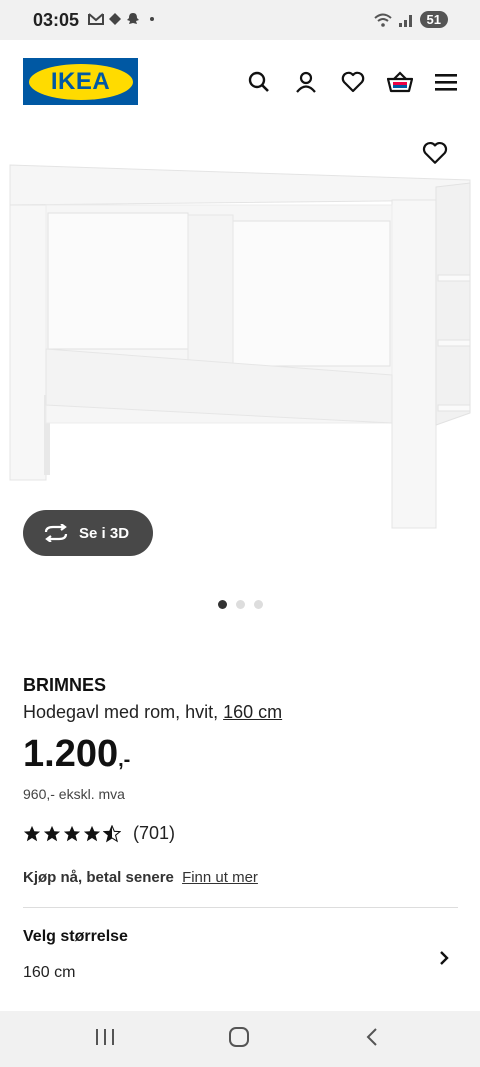 Image resolution: width=480 pixels, height=1067 pixels. I want to click on app-icon, so click(115, 19).